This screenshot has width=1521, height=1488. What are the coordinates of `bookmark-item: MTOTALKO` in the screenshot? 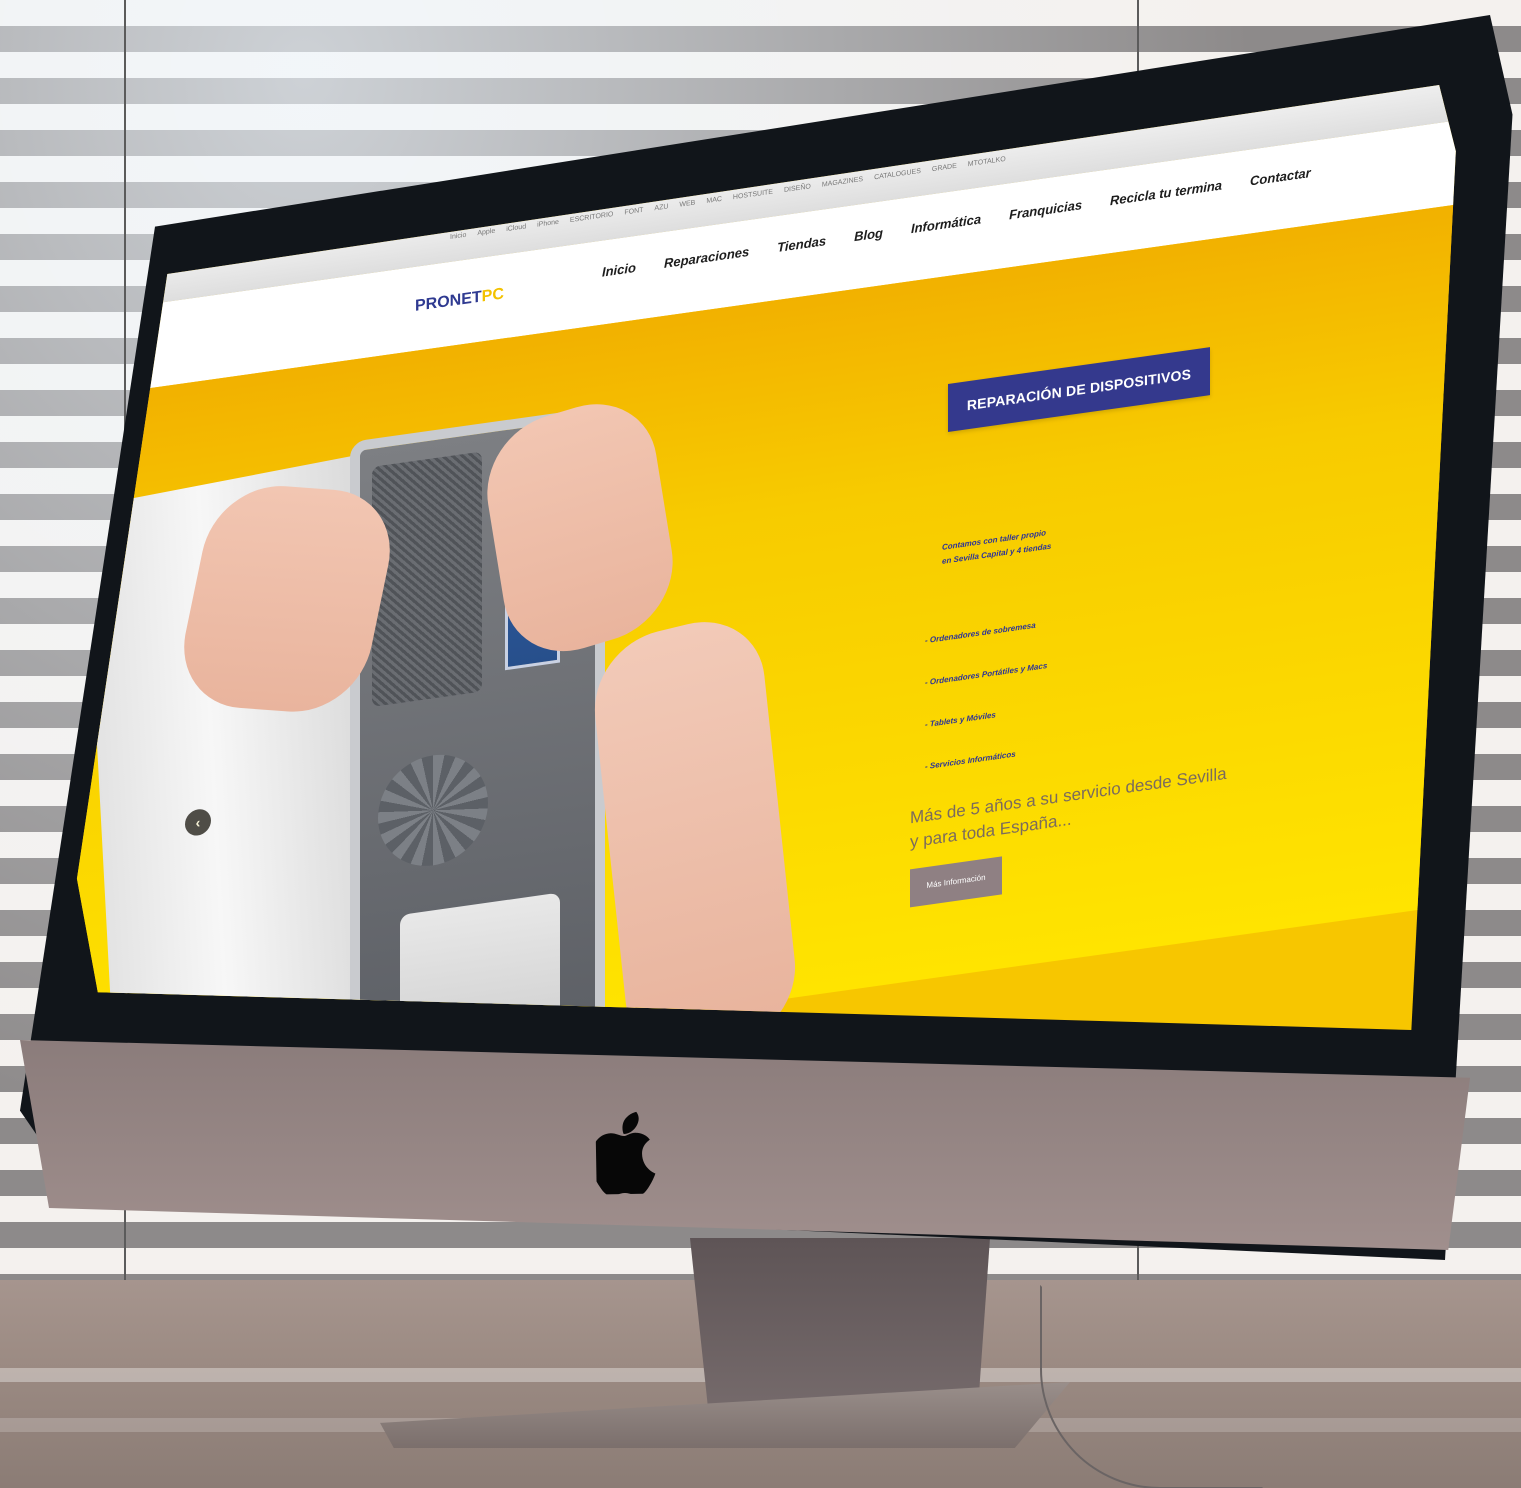 It's located at (987, 162).